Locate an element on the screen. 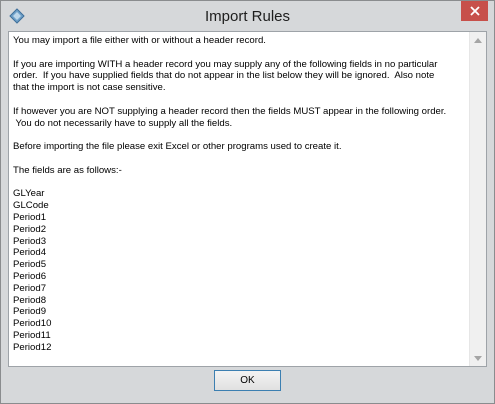  scroll-up-arrow-icon is located at coordinates (478, 40).